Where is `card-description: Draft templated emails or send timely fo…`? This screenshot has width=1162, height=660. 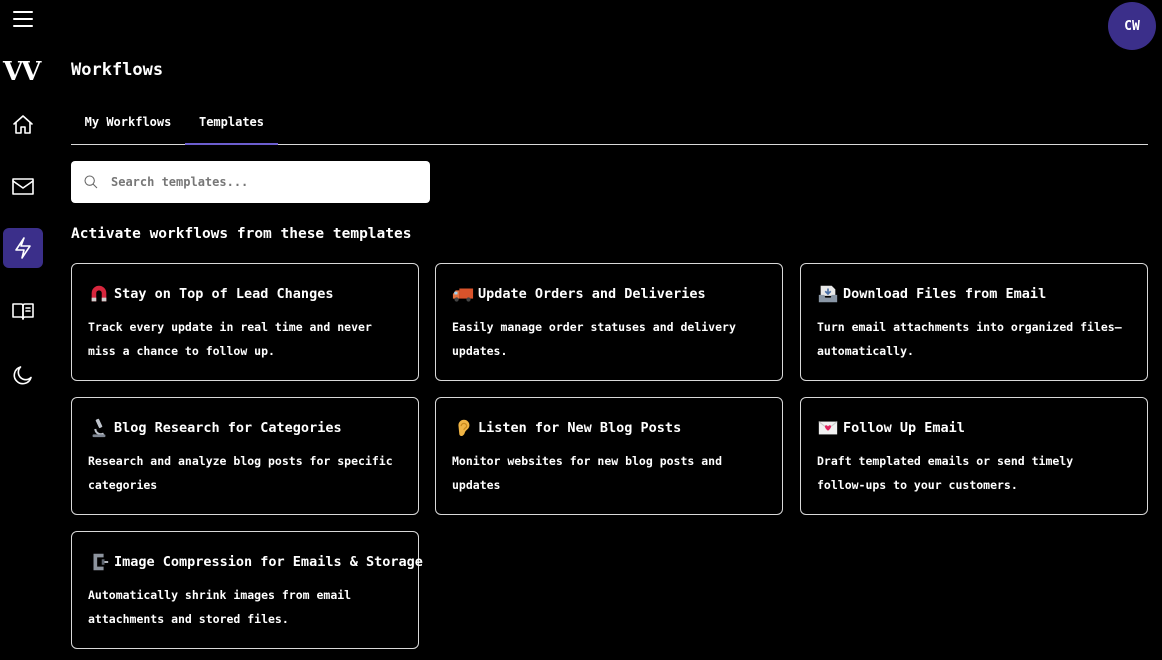 card-description: Draft templated emails or send timely fo… is located at coordinates (945, 473).